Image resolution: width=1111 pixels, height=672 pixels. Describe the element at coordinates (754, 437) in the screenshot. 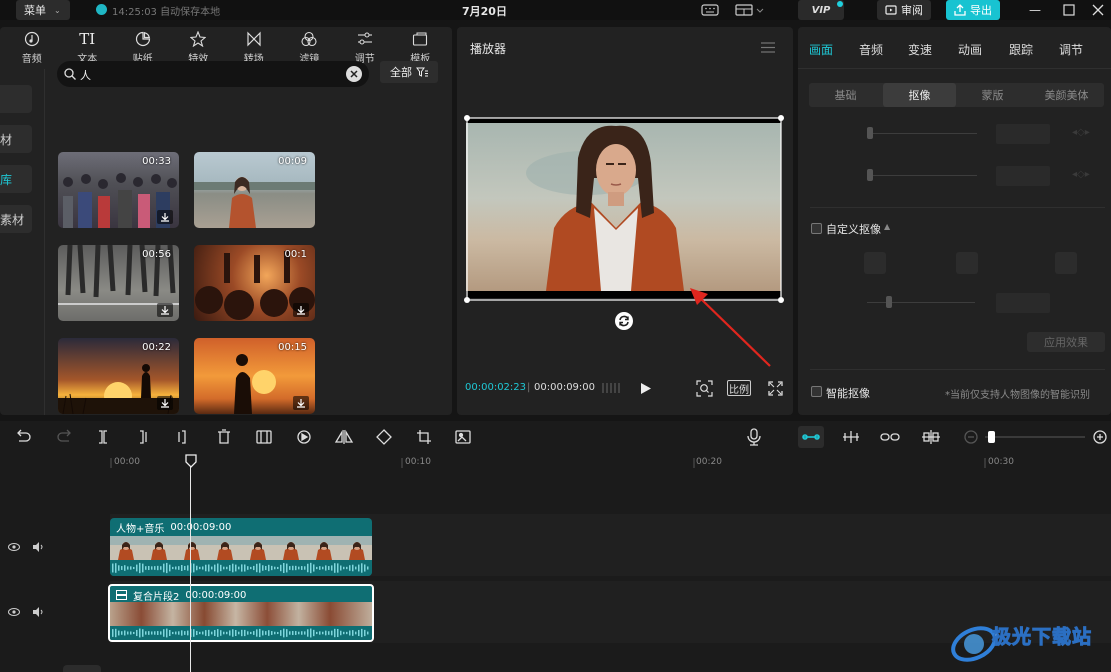

I see `mic-icon` at that location.